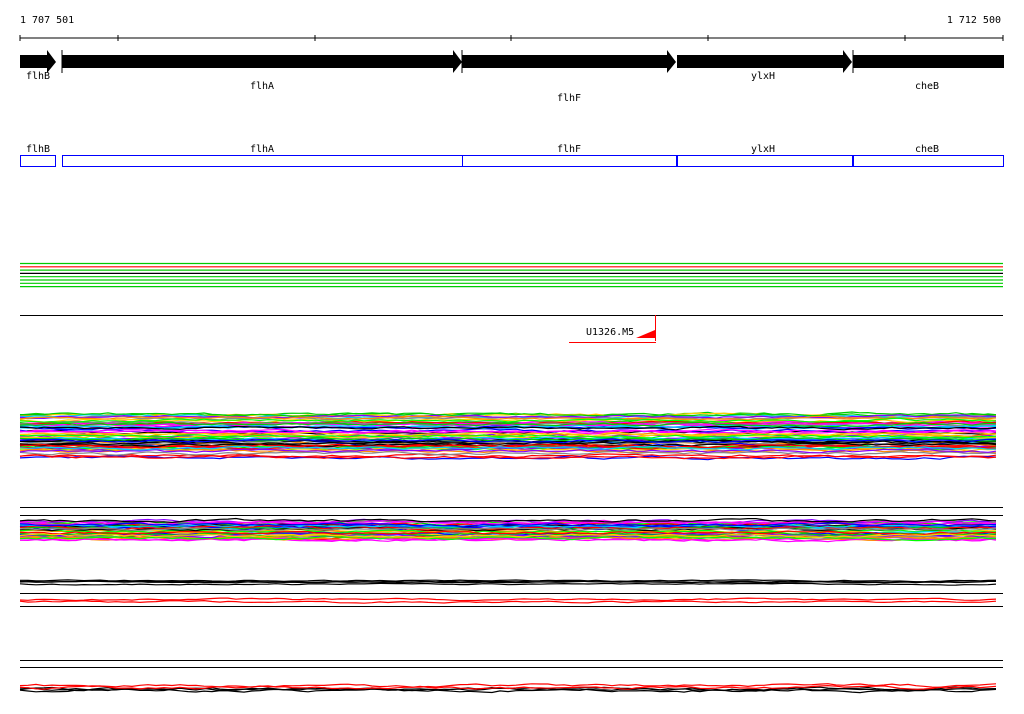 This screenshot has width=1024, height=714. What do you see at coordinates (928, 61) in the screenshot?
I see `gene-arrow-cheB` at bounding box center [928, 61].